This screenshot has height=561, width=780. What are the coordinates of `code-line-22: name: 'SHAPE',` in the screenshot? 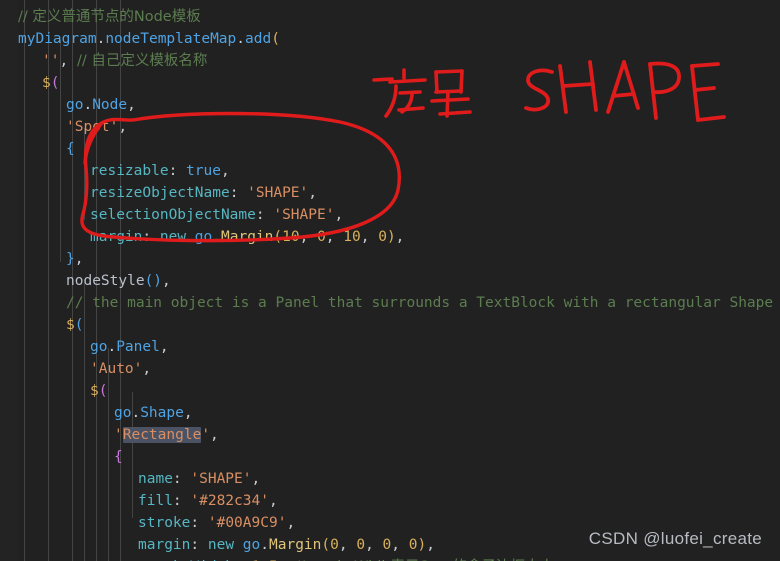 It's located at (199, 479).